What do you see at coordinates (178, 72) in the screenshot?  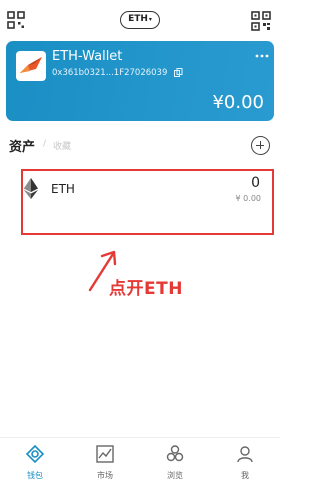 I see `copy-icon` at bounding box center [178, 72].